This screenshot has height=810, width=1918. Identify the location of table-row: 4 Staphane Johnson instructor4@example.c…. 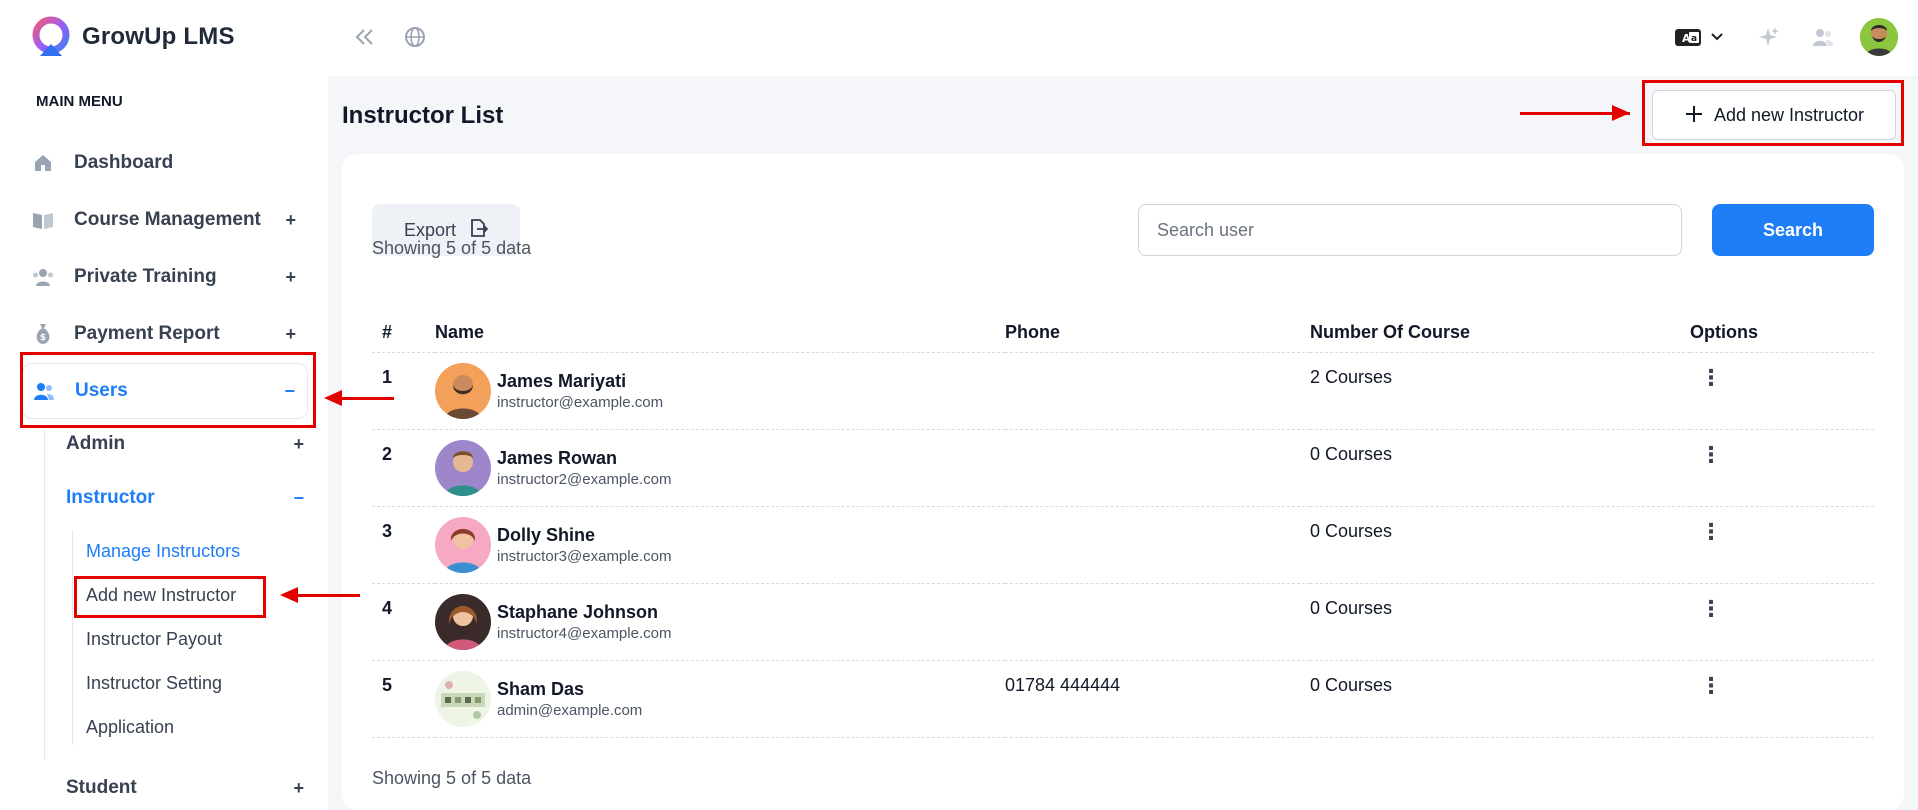
(1123, 622).